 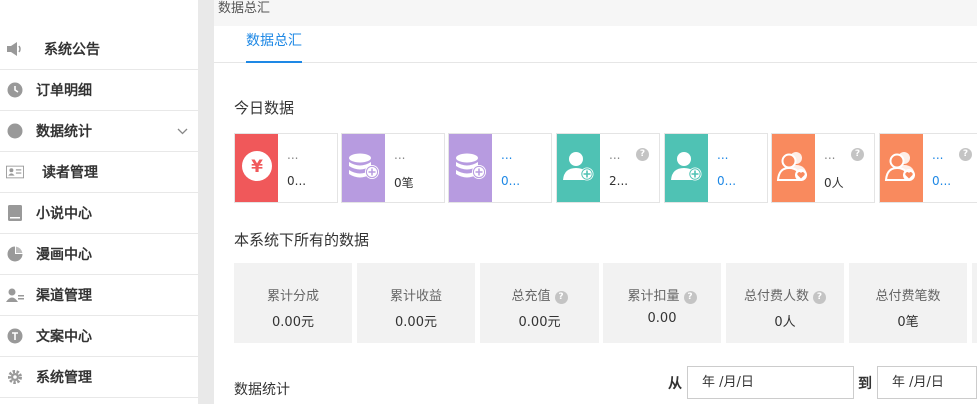 What do you see at coordinates (302, 240) in the screenshot?
I see `summary-title: 本系统下所有的数据` at bounding box center [302, 240].